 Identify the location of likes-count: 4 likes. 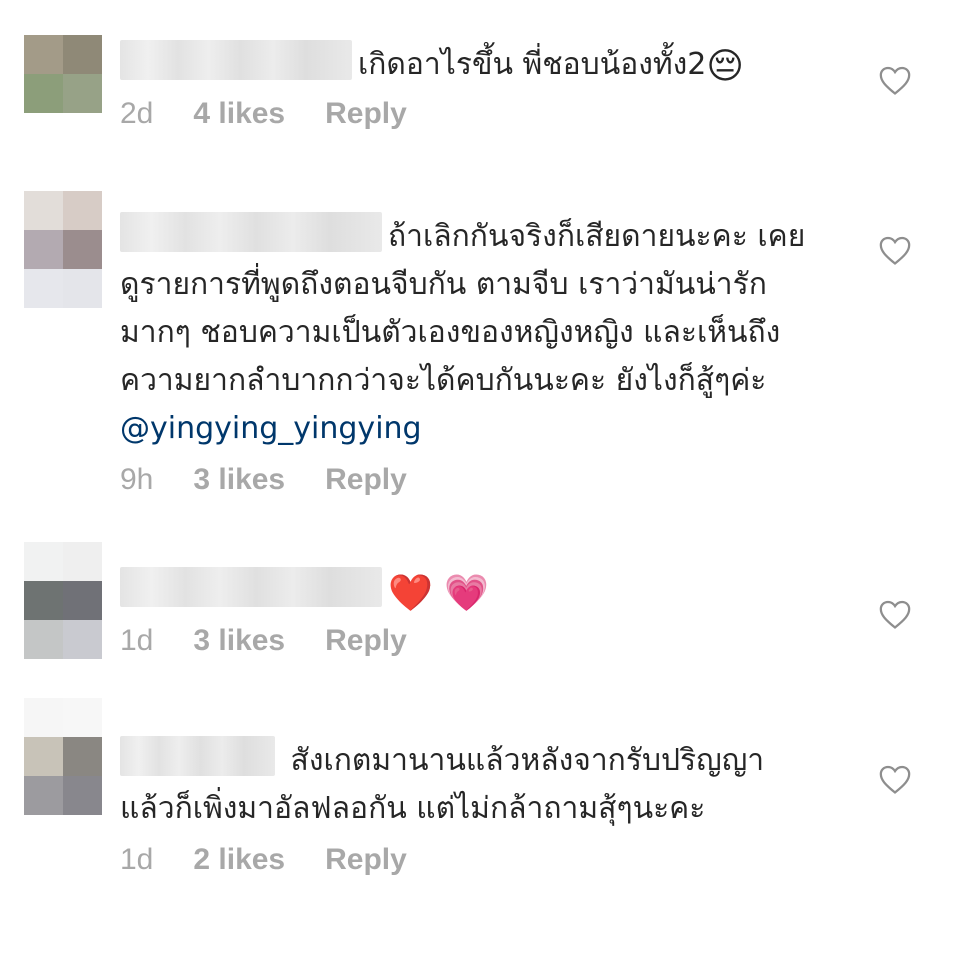
(239, 114).